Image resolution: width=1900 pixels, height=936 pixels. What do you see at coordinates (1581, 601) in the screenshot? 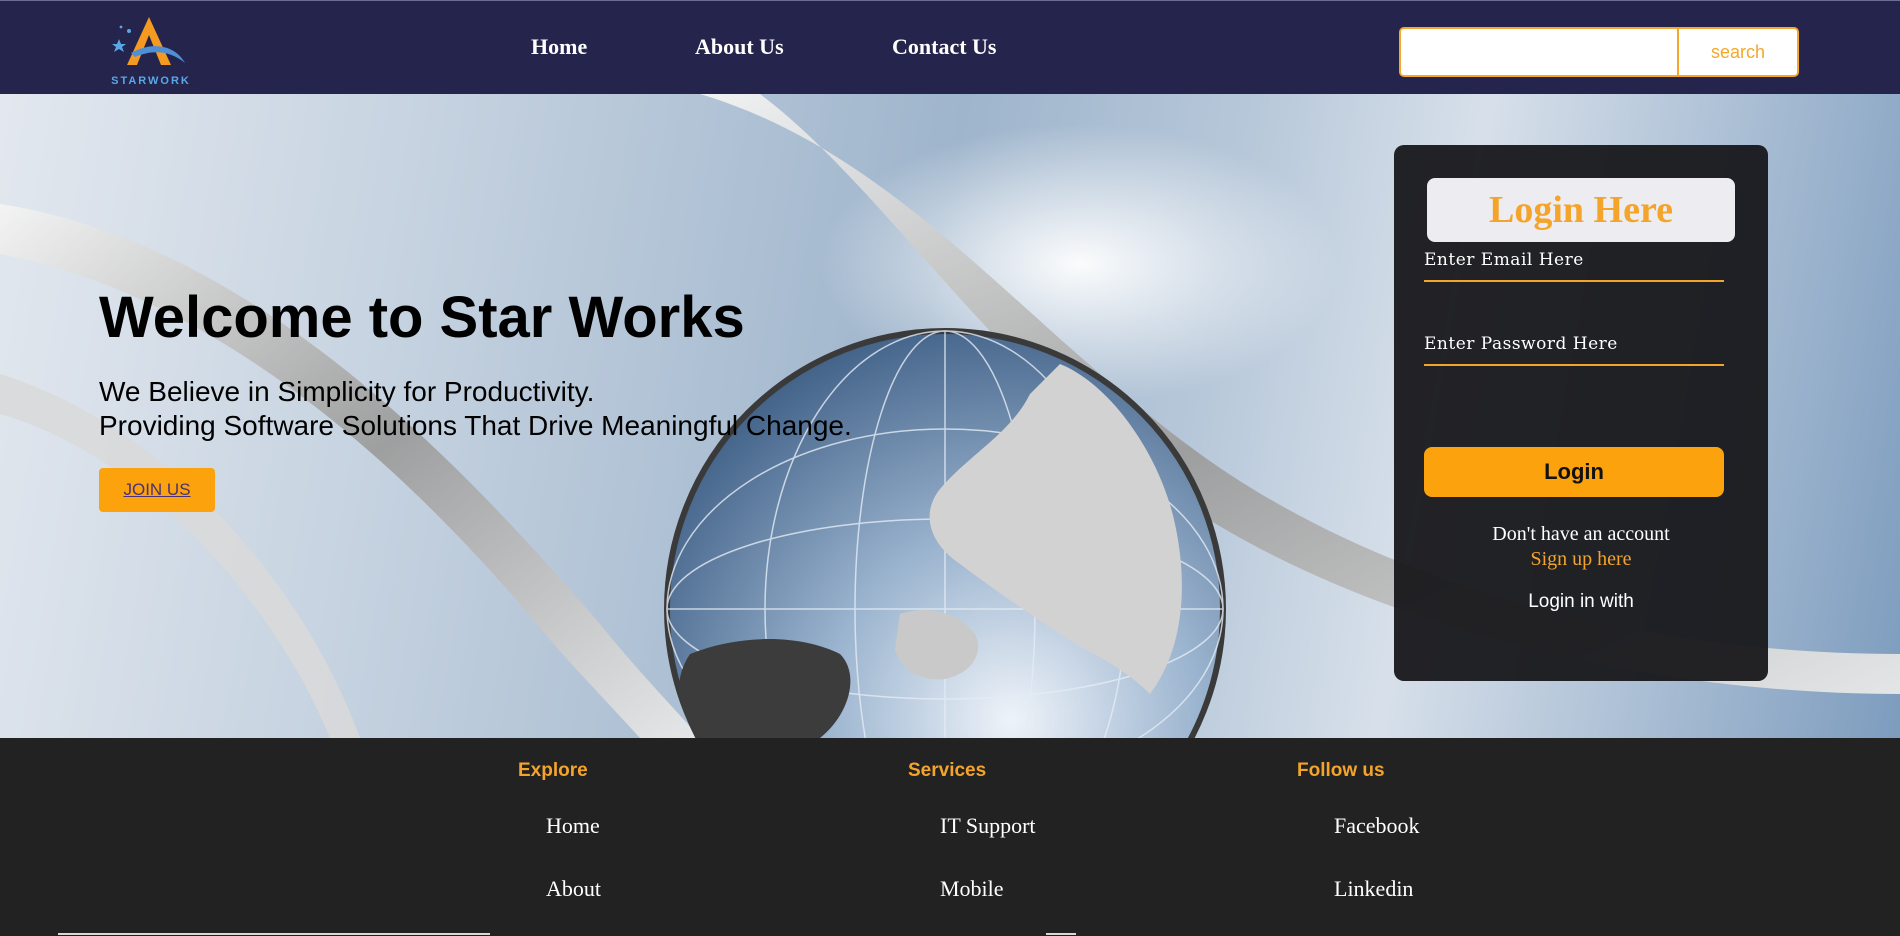
I see `login-with-text: Login in with` at bounding box center [1581, 601].